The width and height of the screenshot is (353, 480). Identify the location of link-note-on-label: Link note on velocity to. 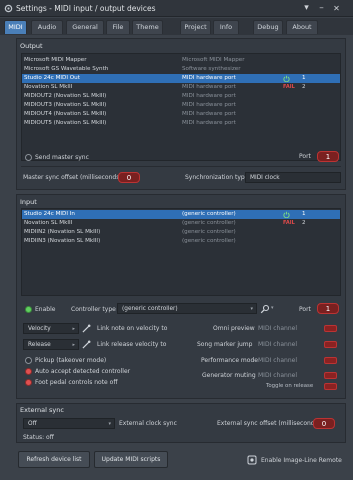
(132, 328).